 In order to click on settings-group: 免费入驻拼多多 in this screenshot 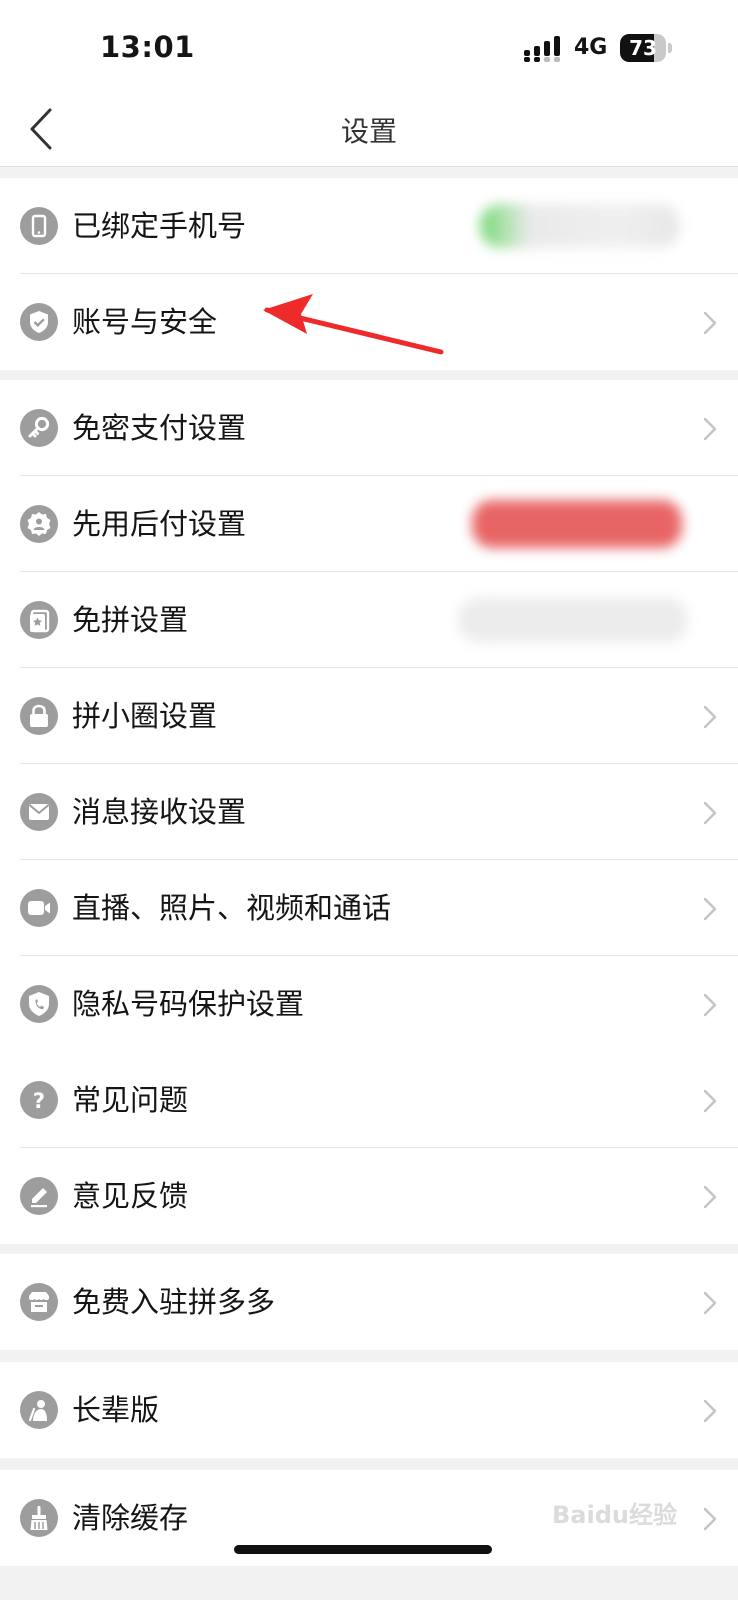, I will do `click(369, 1302)`.